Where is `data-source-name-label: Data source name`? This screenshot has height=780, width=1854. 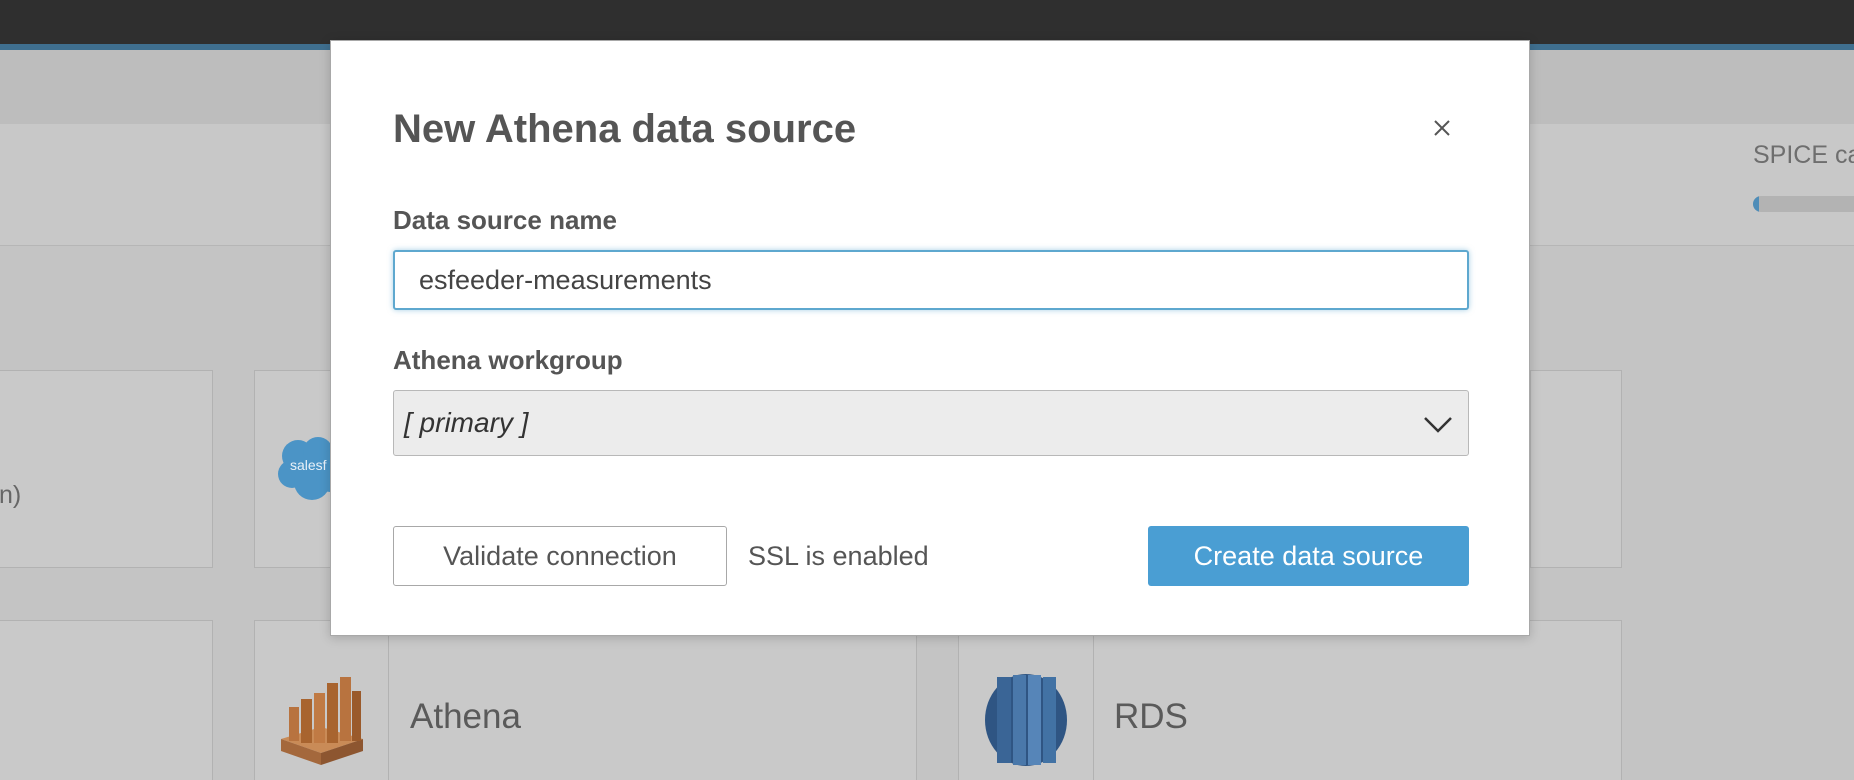
data-source-name-label: Data source name is located at coordinates (505, 220).